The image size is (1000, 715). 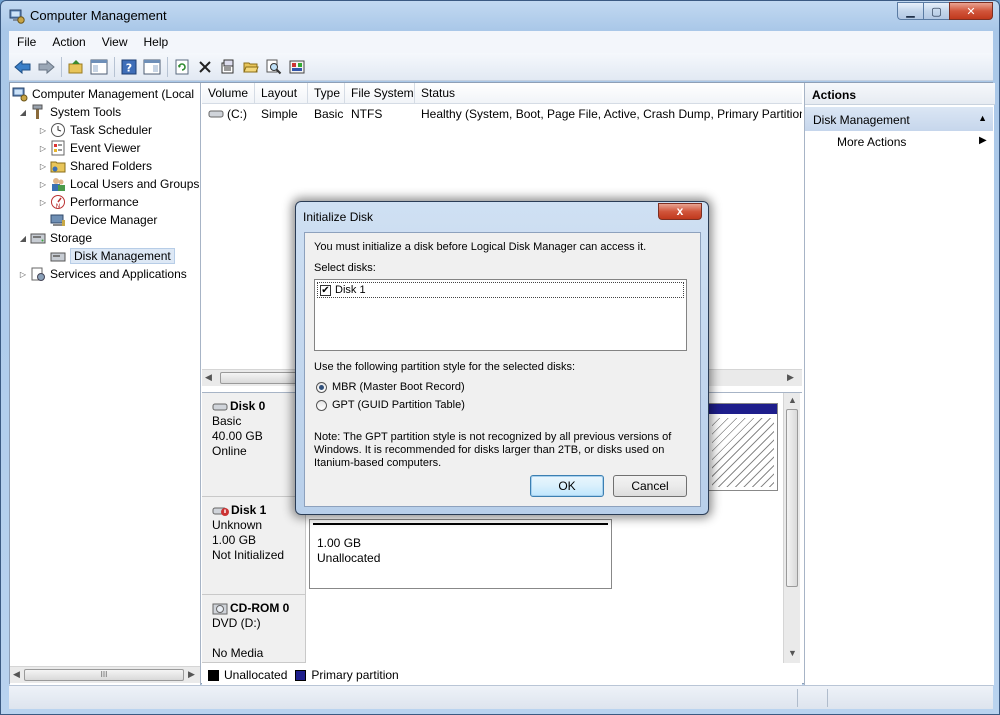 I want to click on disk-select-list: ✔ Disk 1, so click(x=500, y=315).